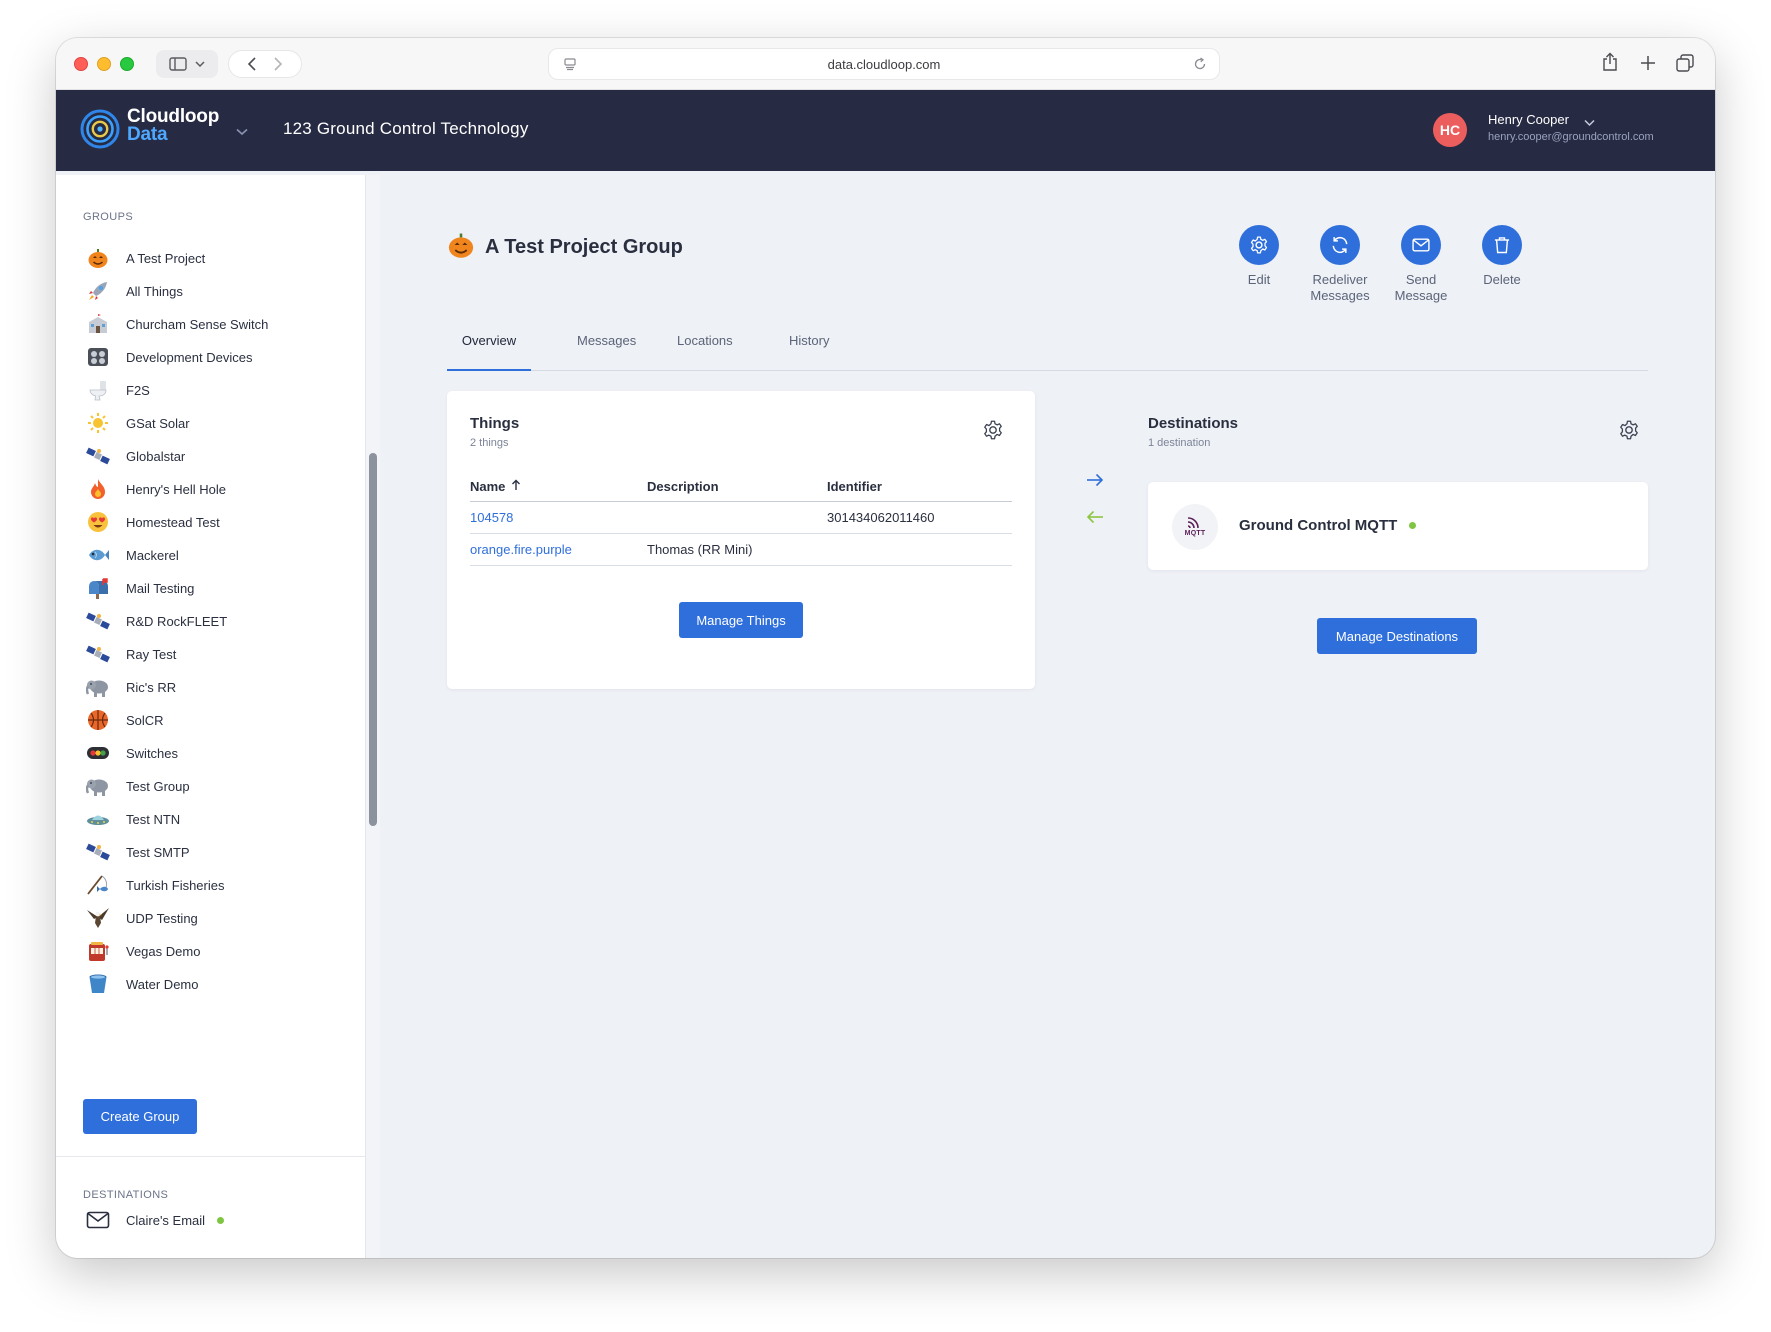  I want to click on sidebar-divider, so click(210, 1156).